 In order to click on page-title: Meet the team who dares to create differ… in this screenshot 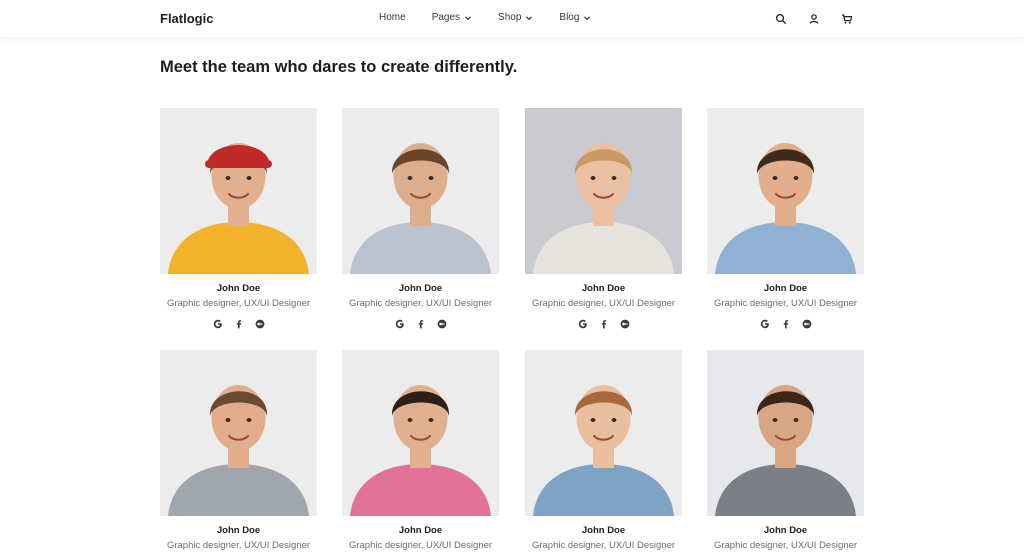, I will do `click(339, 67)`.